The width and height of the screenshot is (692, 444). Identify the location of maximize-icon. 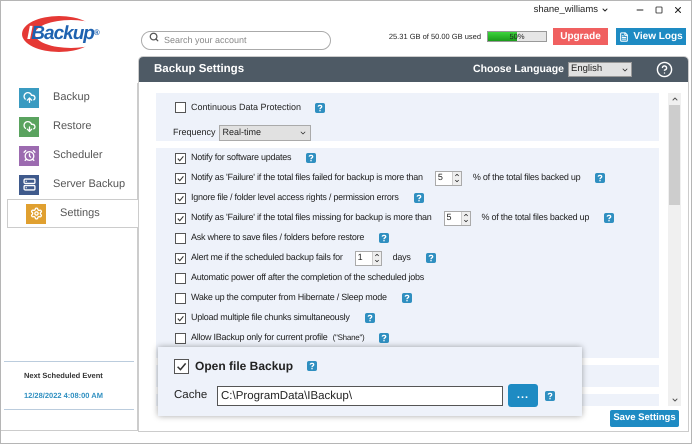
(659, 10).